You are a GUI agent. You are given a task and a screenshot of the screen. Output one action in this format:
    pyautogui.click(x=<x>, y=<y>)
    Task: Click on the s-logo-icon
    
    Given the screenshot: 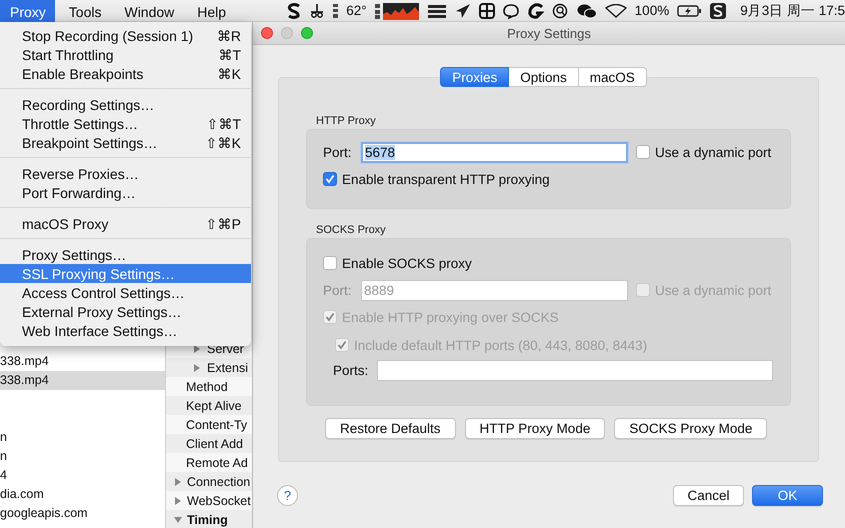 What is the action you would take?
    pyautogui.click(x=294, y=10)
    